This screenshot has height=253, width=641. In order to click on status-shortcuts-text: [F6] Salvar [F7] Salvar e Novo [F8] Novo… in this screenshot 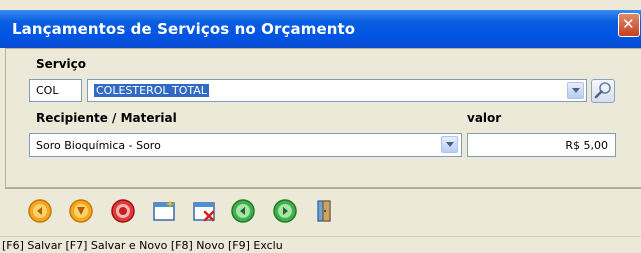, I will do `click(142, 245)`.